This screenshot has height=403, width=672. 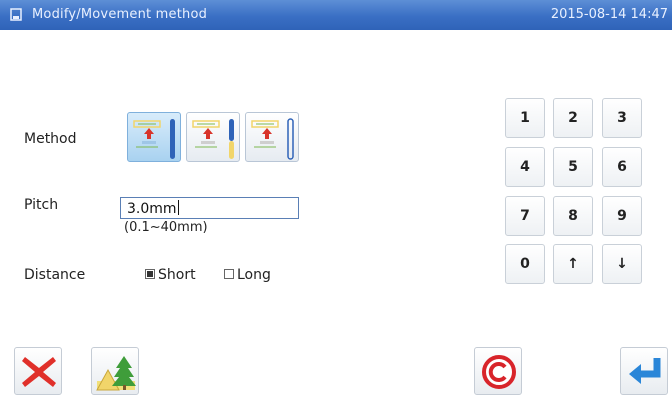 What do you see at coordinates (209, 208) in the screenshot?
I see `pitch-input: 3.0mm` at bounding box center [209, 208].